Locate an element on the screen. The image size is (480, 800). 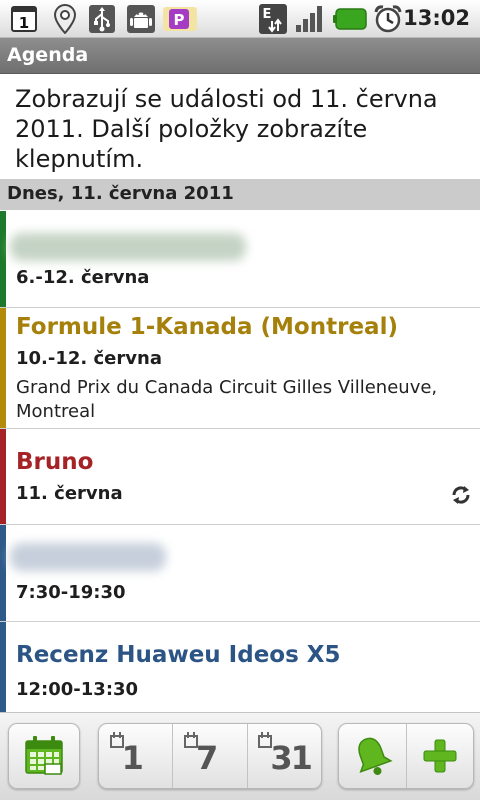
sync-icon is located at coordinates (461, 495).